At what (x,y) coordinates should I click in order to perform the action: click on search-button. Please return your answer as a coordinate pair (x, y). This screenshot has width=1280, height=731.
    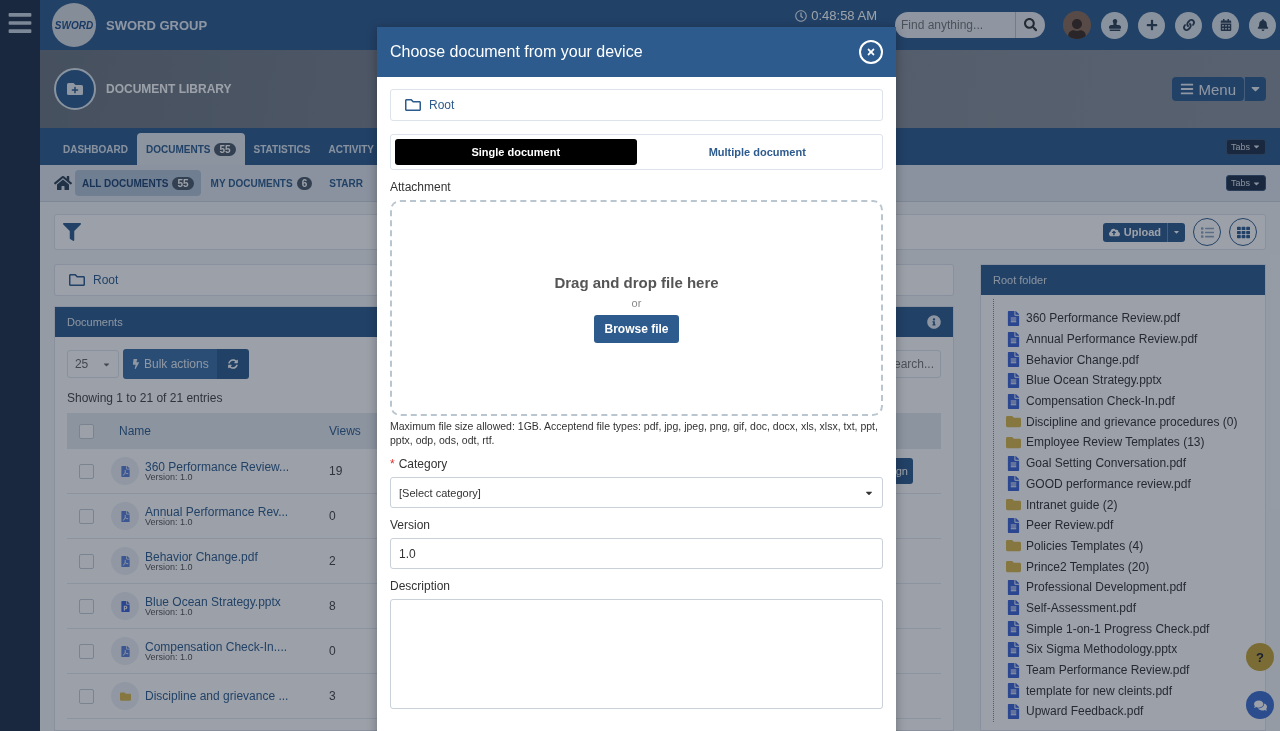
    Looking at the image, I should click on (1030, 25).